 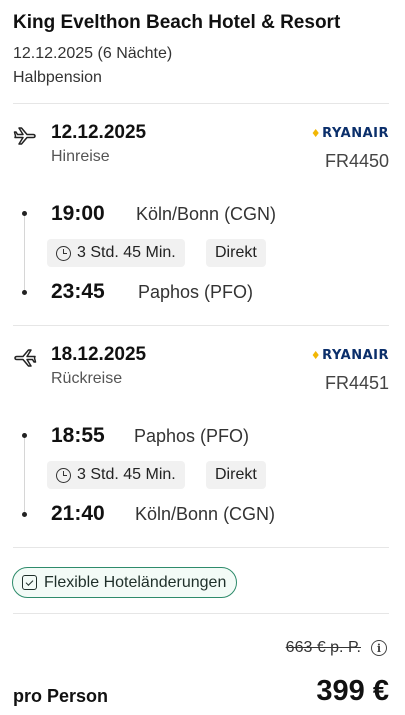 I want to click on info-icon: i, so click(x=379, y=648).